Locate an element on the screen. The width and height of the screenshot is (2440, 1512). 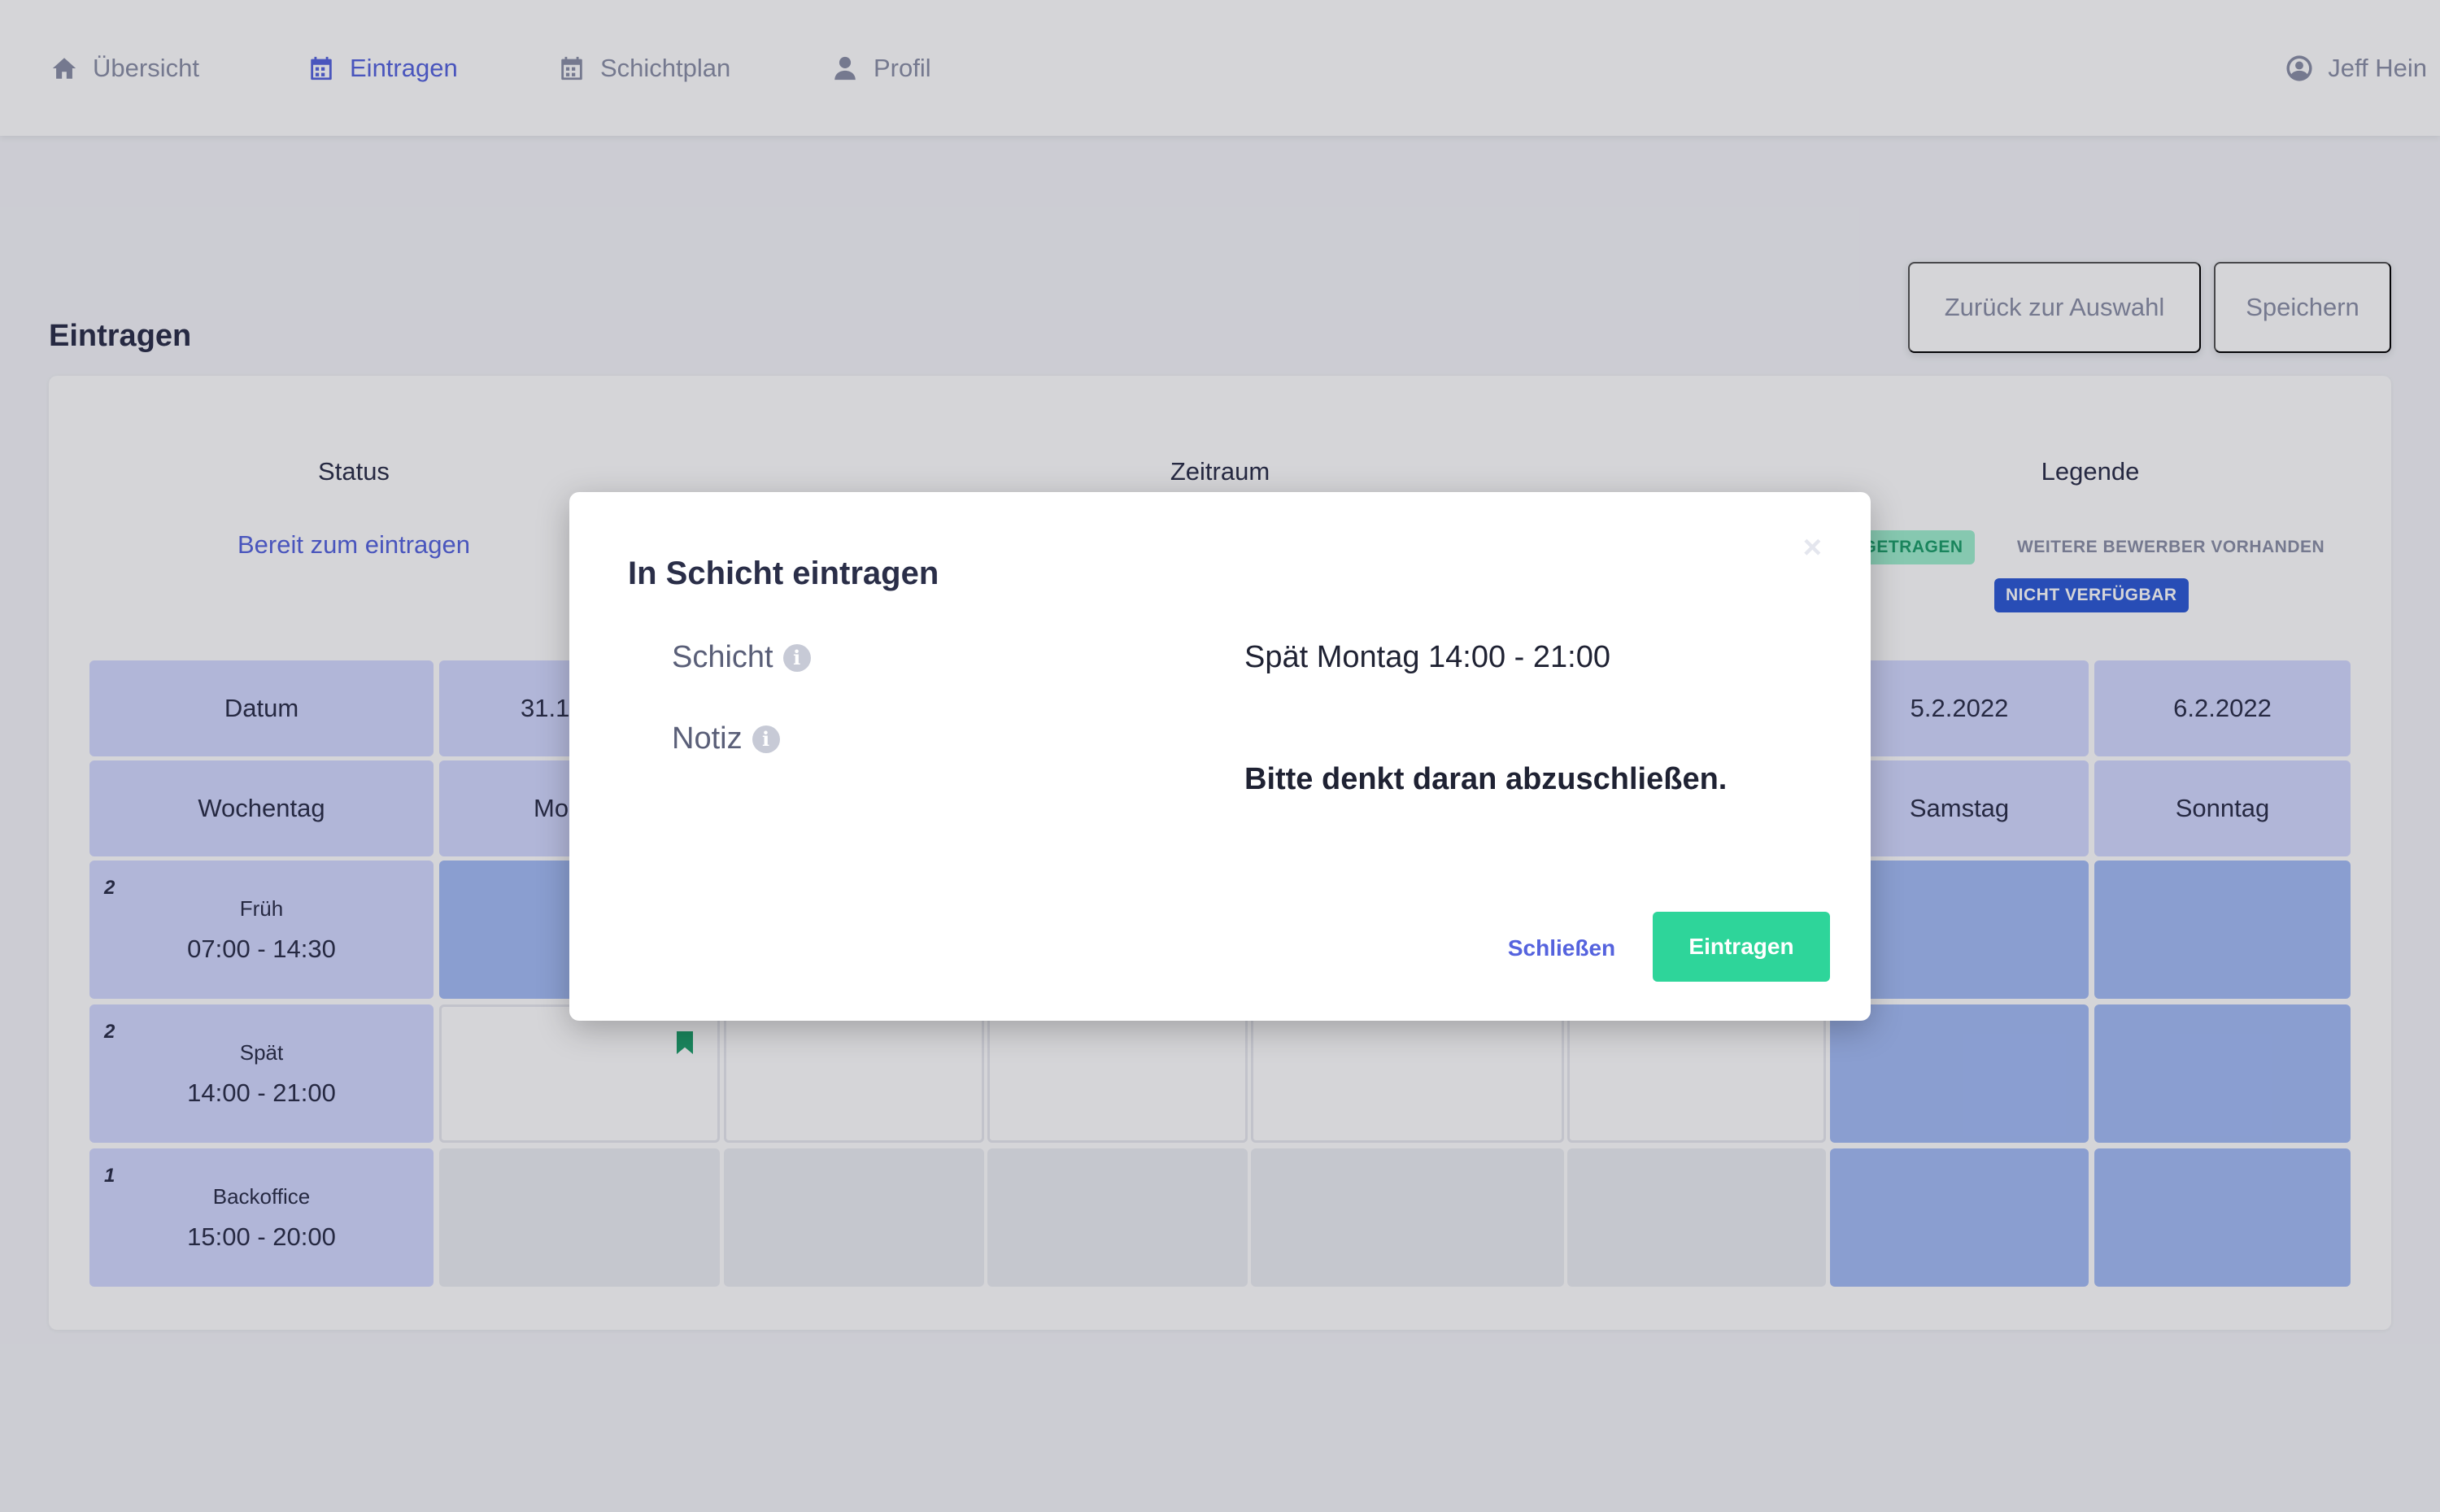
close-icon: × is located at coordinates (1813, 547).